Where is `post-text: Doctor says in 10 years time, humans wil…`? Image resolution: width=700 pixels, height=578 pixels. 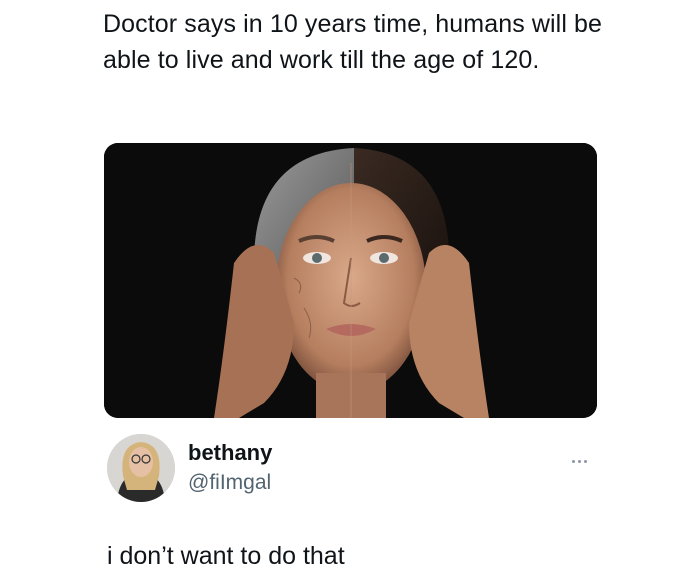
post-text: Doctor says in 10 years time, humans wil… is located at coordinates (353, 42).